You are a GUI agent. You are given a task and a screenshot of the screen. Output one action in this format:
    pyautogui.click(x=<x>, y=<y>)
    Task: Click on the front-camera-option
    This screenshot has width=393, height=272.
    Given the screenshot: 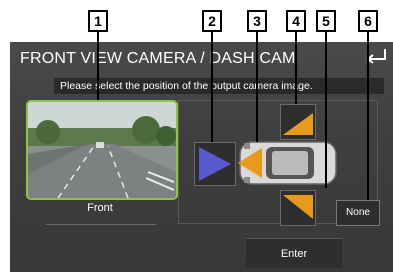 What is the action you would take?
    pyautogui.click(x=102, y=150)
    